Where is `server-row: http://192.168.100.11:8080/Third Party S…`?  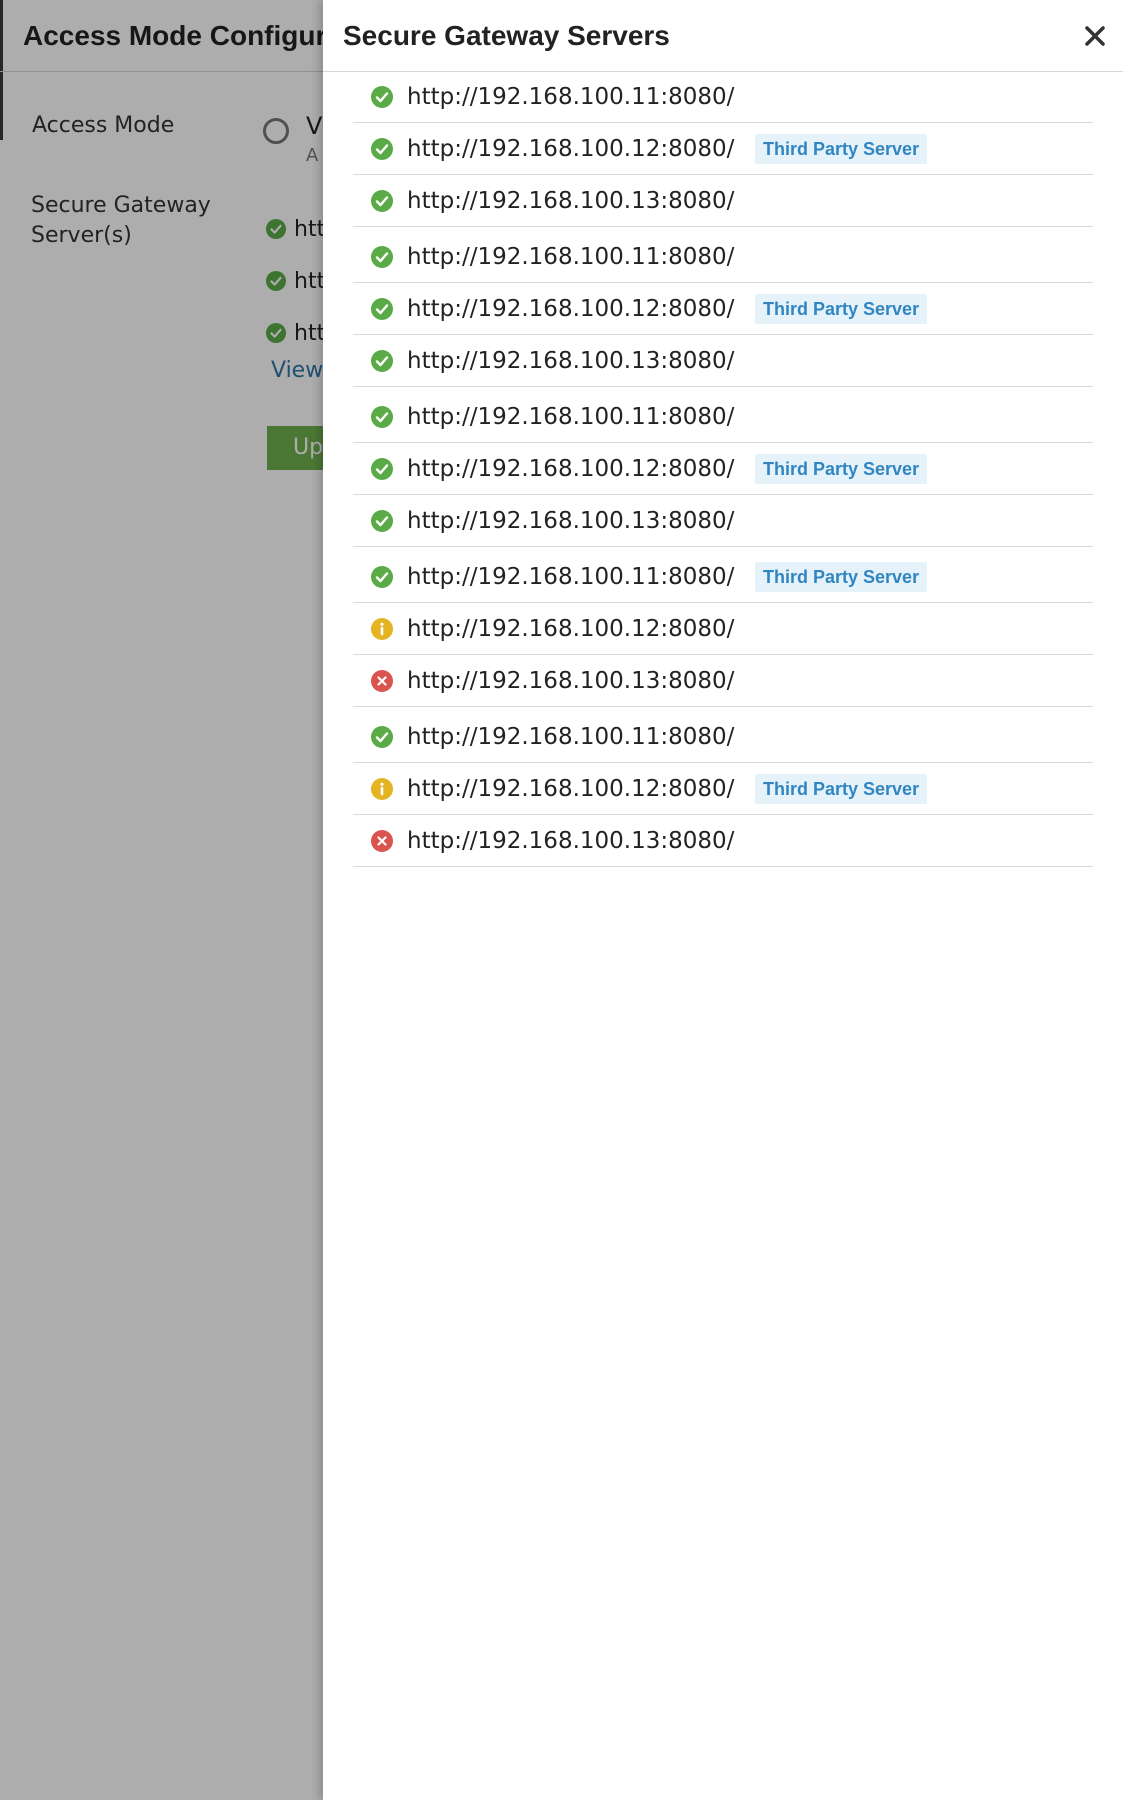 server-row: http://192.168.100.11:8080/Third Party S… is located at coordinates (723, 577).